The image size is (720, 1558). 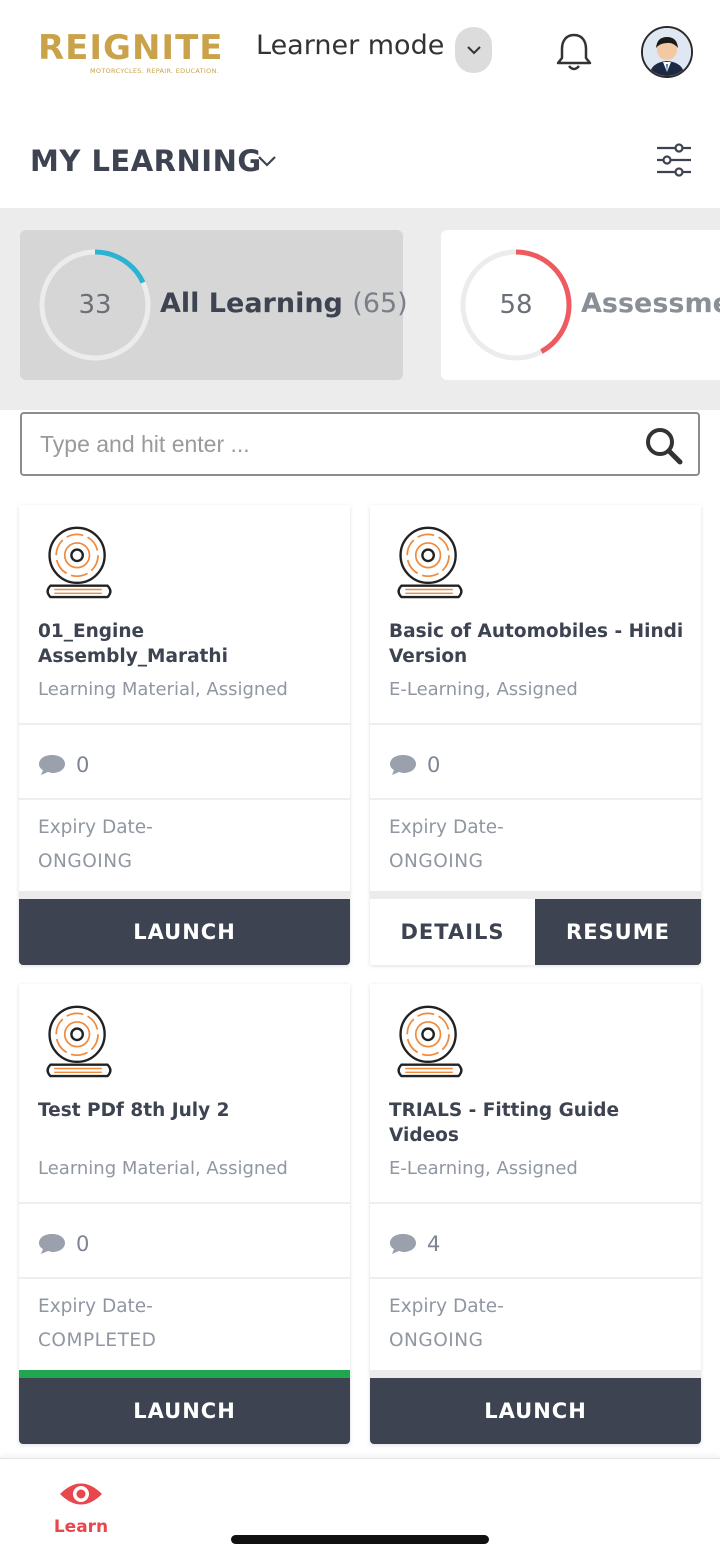 What do you see at coordinates (188, 644) in the screenshot?
I see `course-title: 01_Engine Assembly_Marathi` at bounding box center [188, 644].